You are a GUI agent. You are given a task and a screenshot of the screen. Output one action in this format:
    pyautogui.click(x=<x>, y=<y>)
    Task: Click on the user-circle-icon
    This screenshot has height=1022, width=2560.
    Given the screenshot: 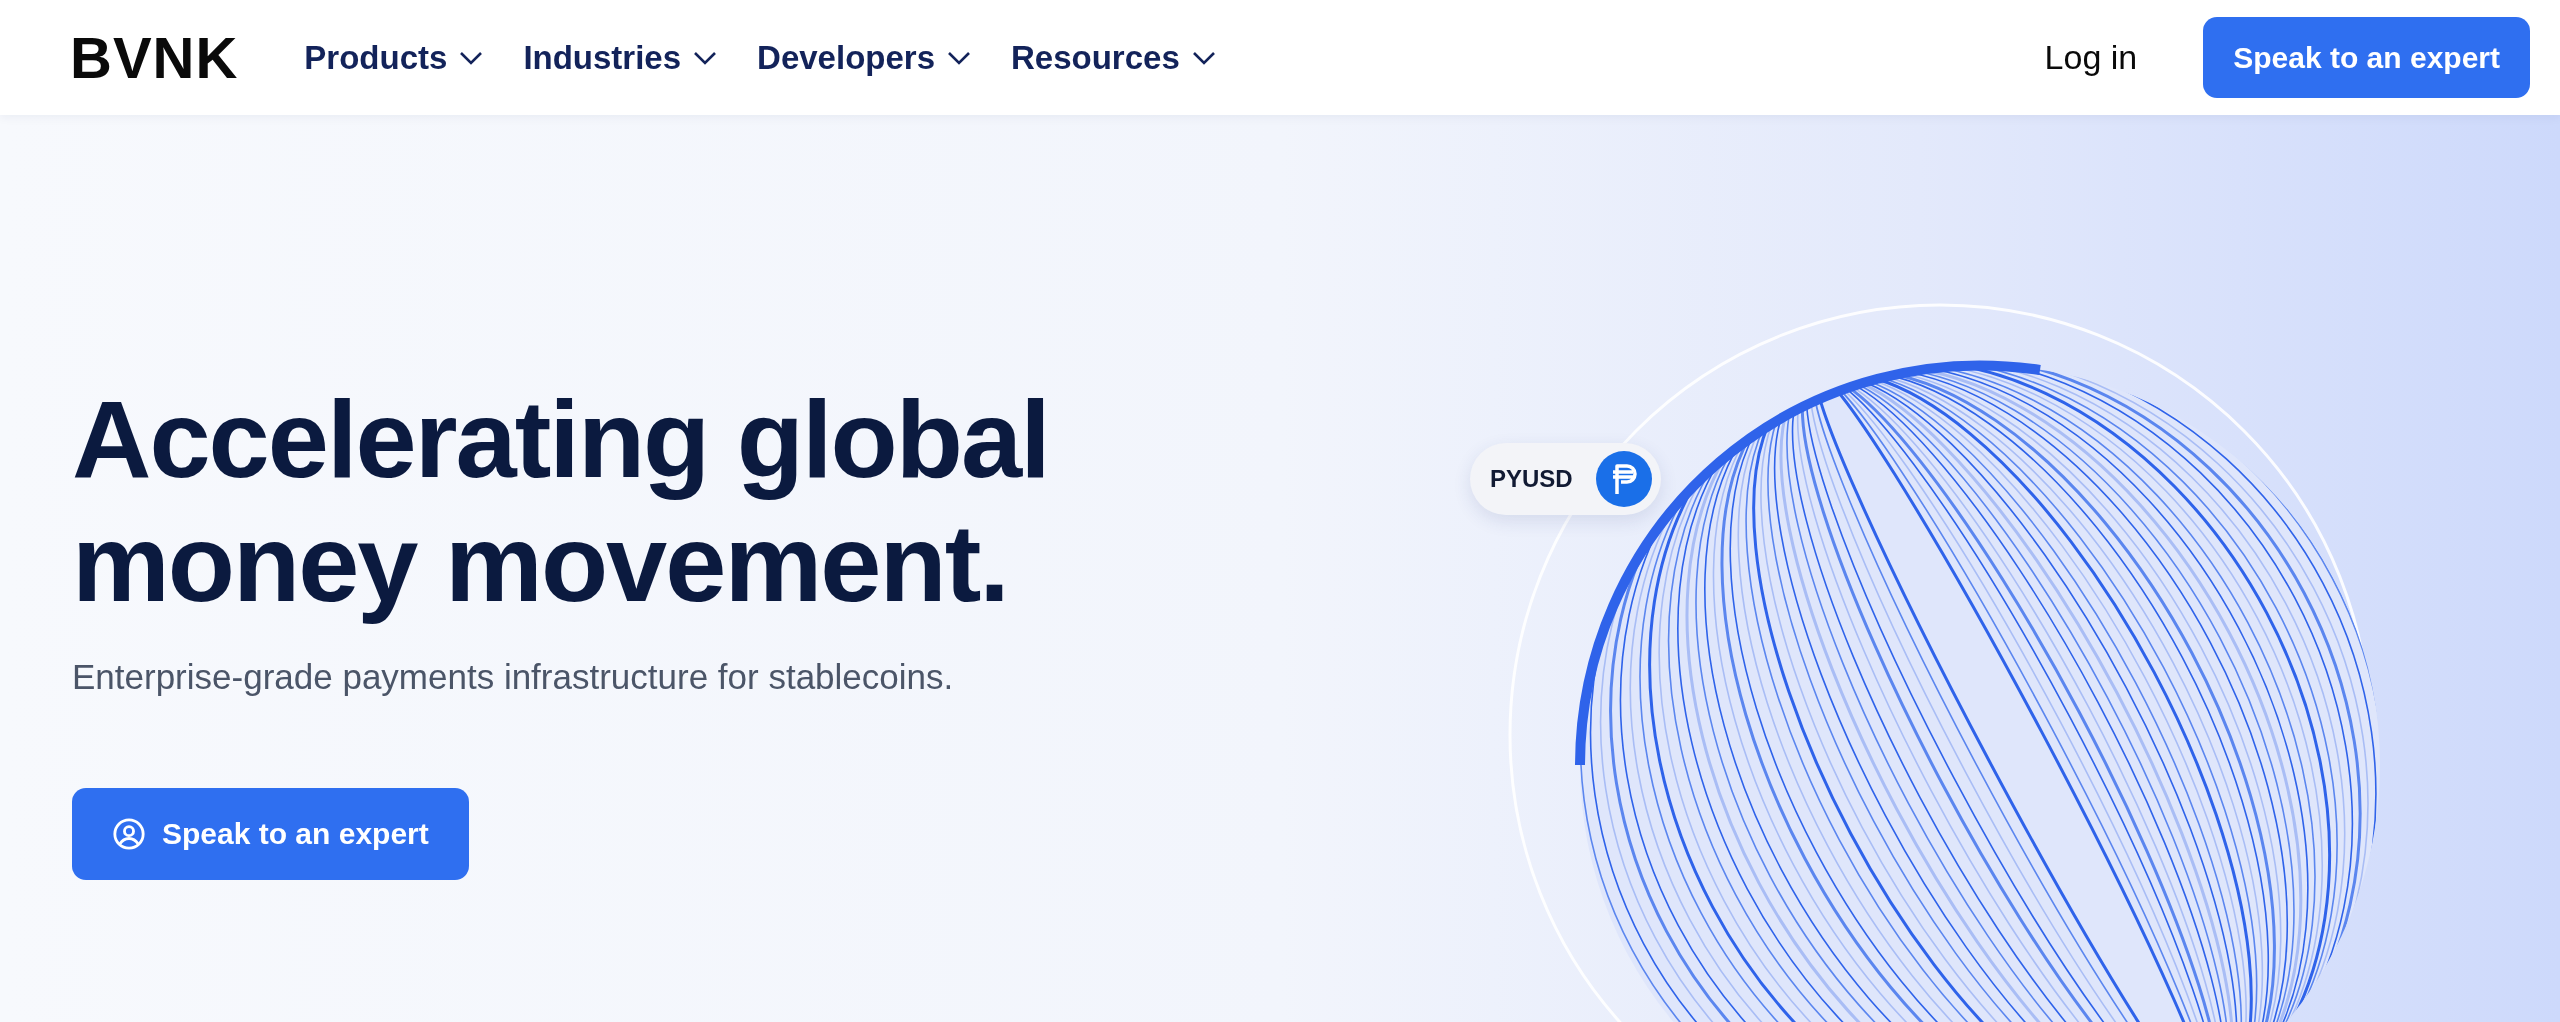 What is the action you would take?
    pyautogui.click(x=129, y=833)
    